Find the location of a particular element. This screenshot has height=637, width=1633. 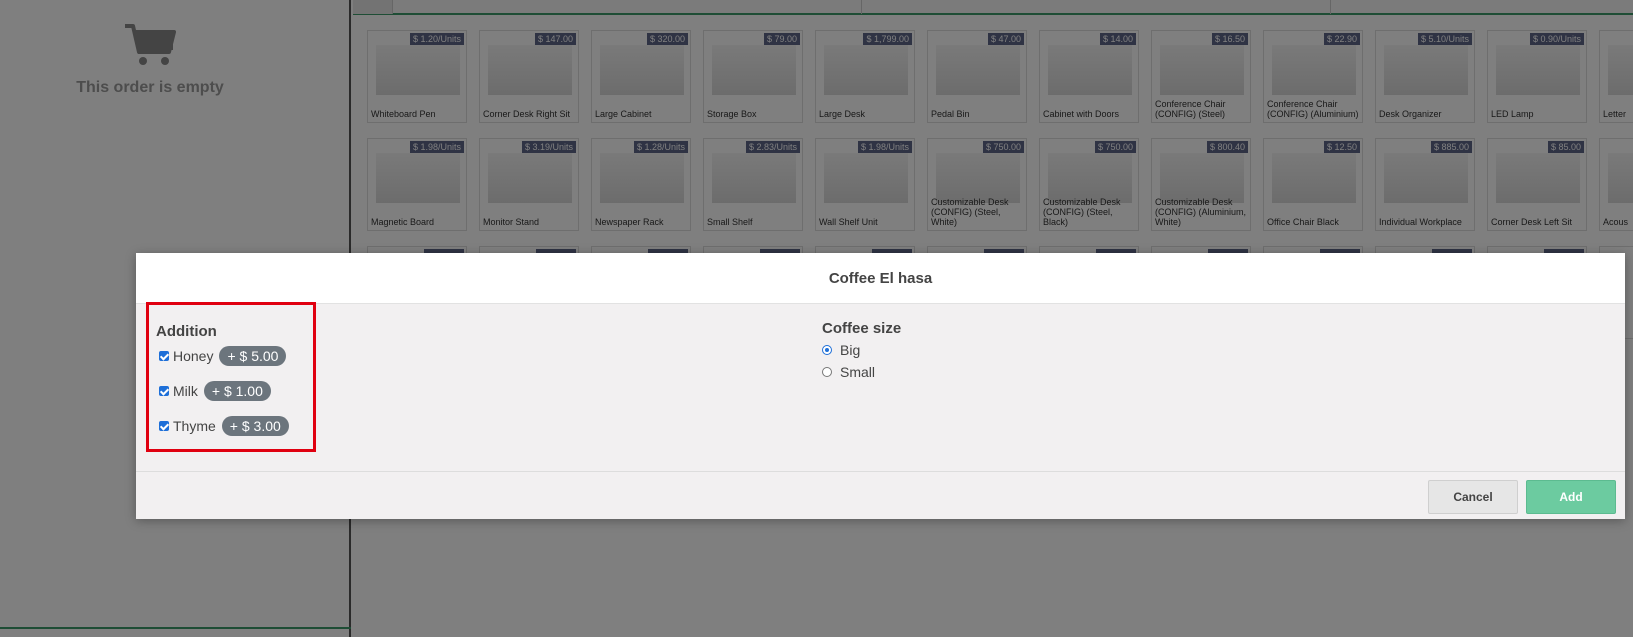

coffee-size-title: Coffee size is located at coordinates (862, 328).